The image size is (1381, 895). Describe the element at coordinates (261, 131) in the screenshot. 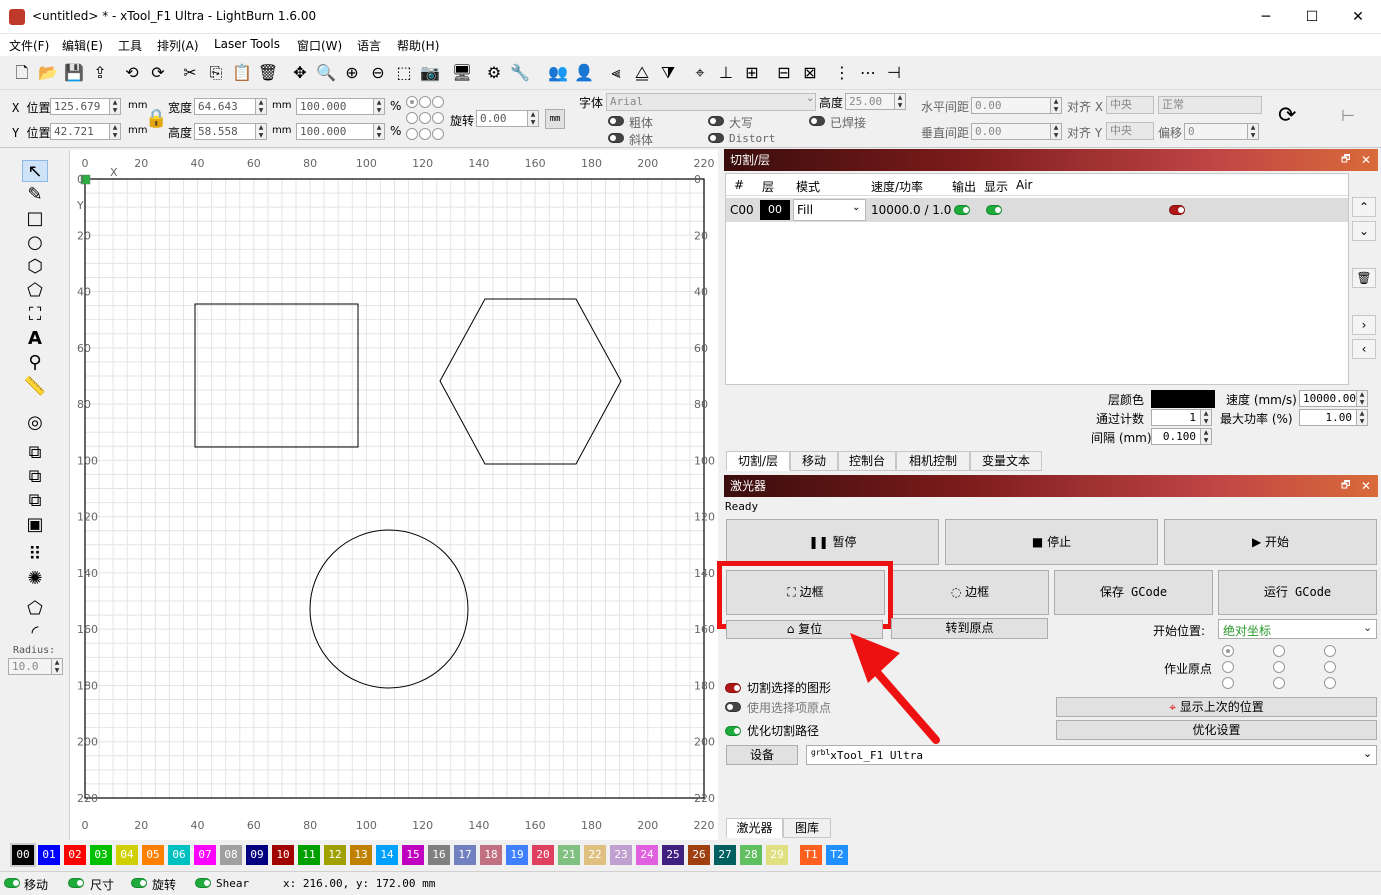

I see `height-spinner: ▲ ▼` at that location.